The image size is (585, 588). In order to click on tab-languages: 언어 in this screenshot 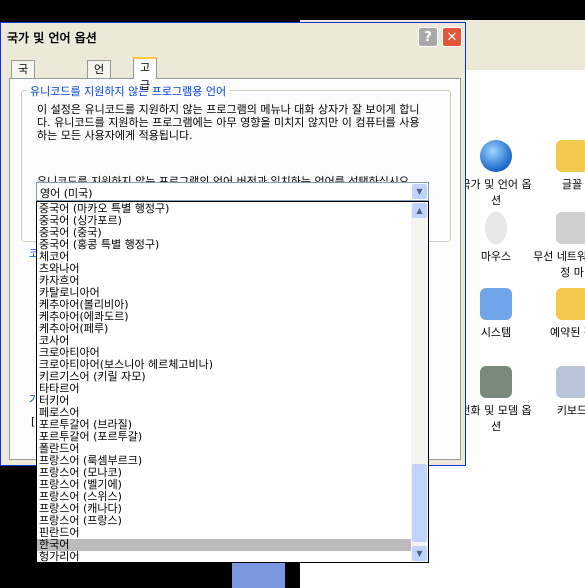, I will do `click(99, 77)`.